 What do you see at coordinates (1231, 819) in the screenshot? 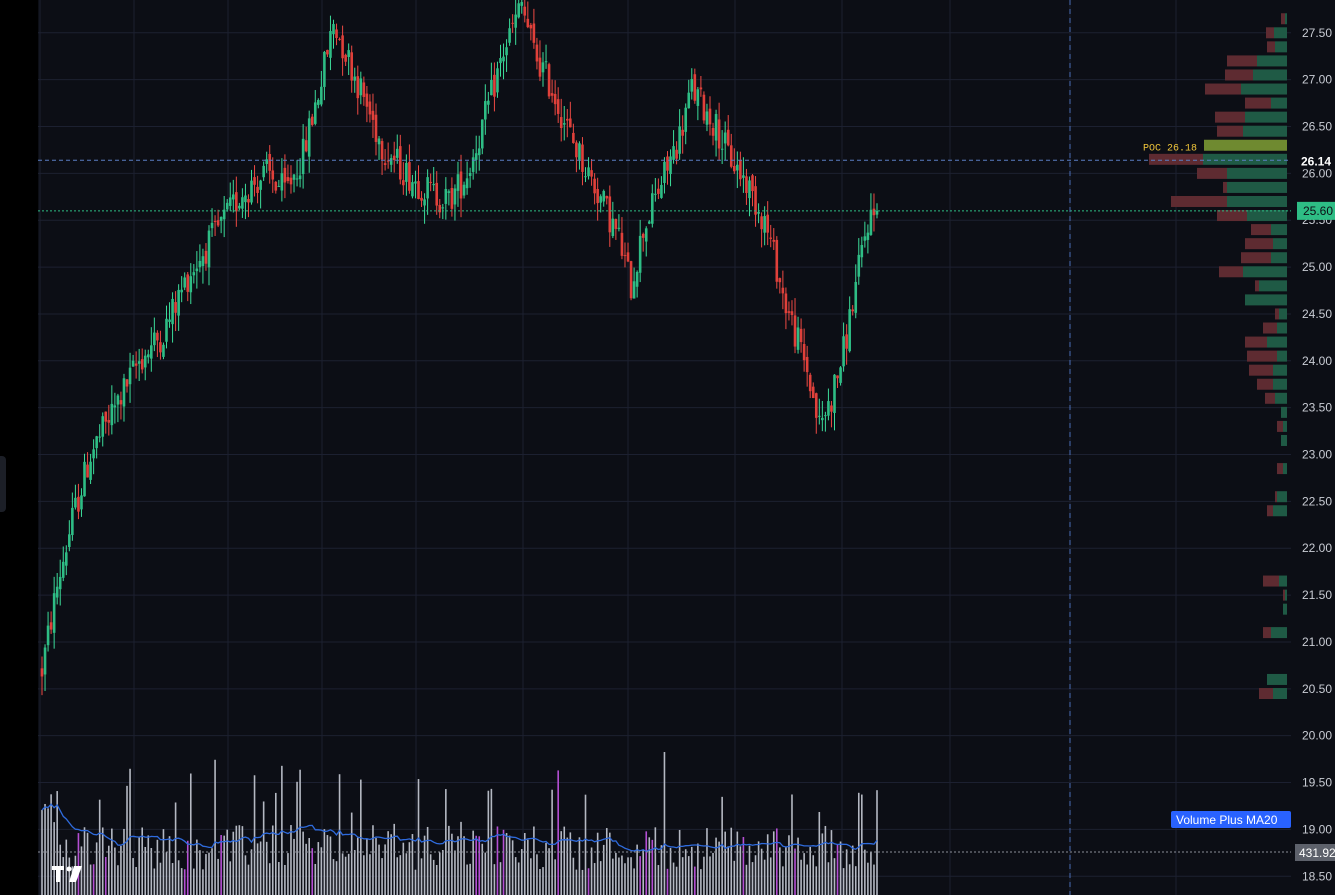
I see `volume-indicator-badge: Volume Plus MA20` at bounding box center [1231, 819].